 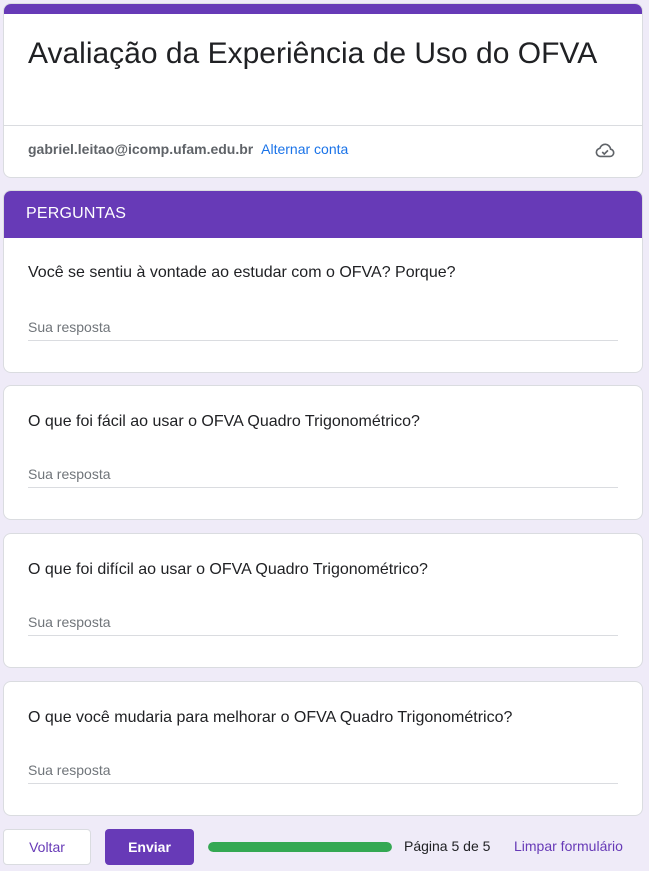 What do you see at coordinates (304, 149) in the screenshot?
I see `switch-account-link: Alternar conta` at bounding box center [304, 149].